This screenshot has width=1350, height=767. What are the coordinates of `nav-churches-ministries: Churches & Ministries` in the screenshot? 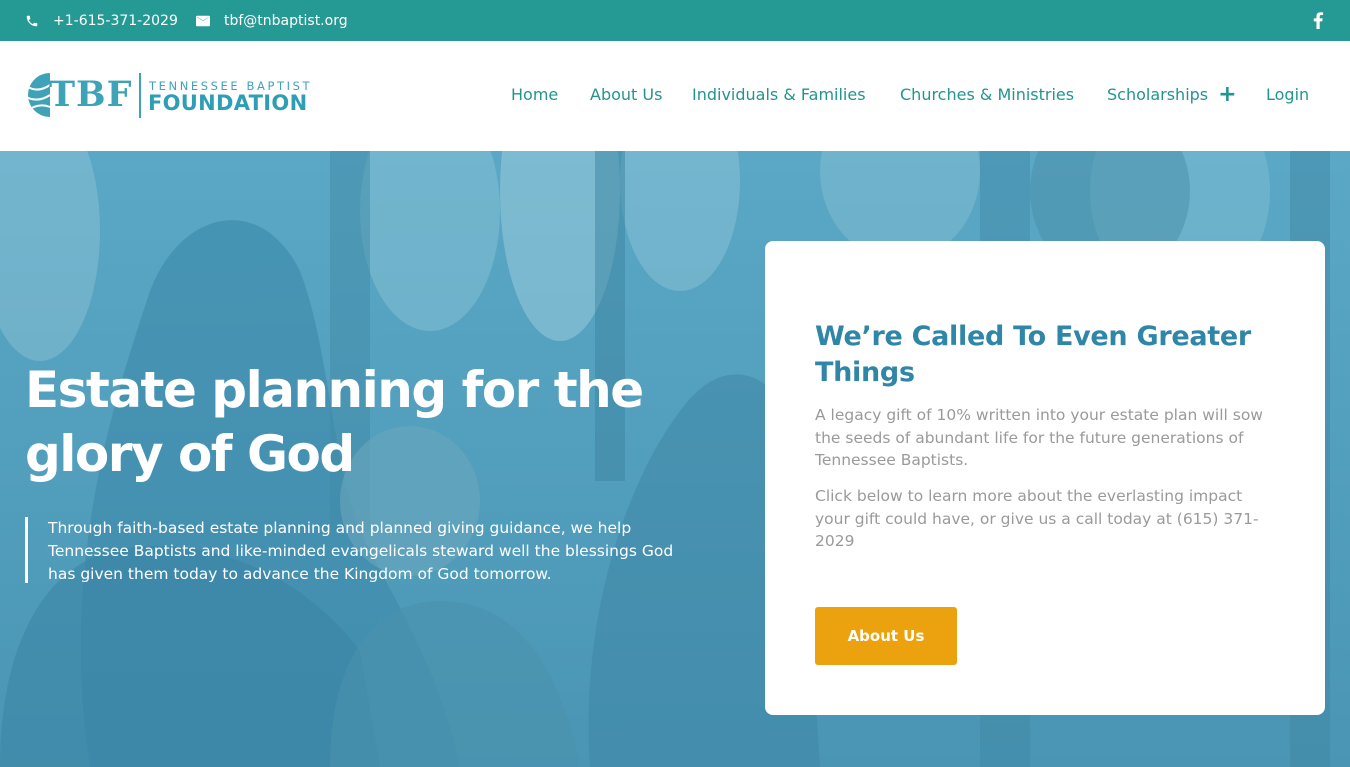 It's located at (987, 94).